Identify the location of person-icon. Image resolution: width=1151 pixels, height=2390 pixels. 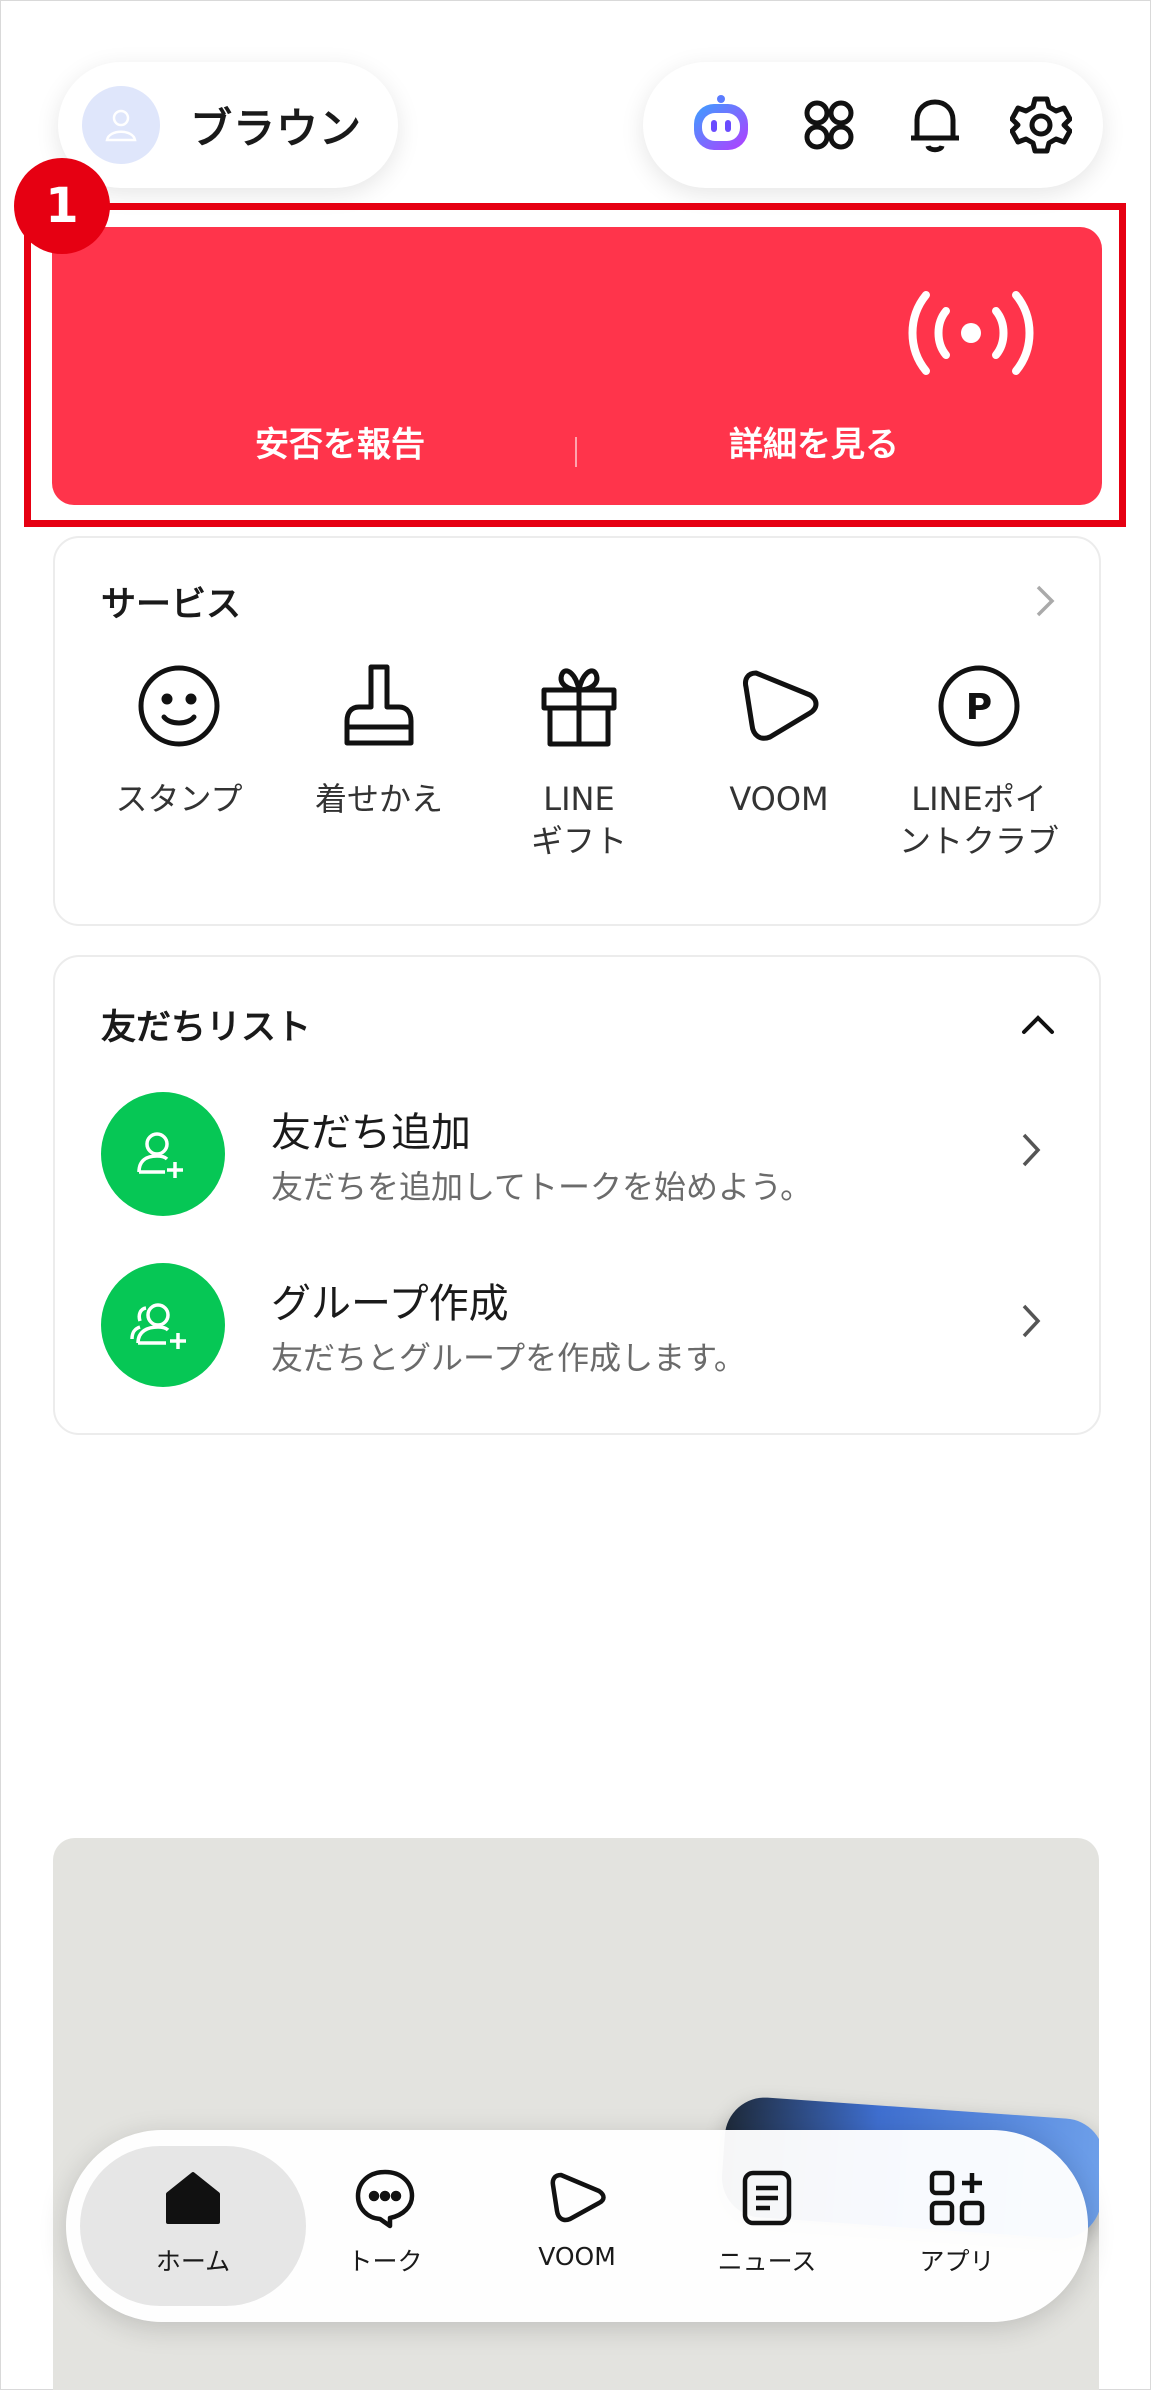
(121, 125).